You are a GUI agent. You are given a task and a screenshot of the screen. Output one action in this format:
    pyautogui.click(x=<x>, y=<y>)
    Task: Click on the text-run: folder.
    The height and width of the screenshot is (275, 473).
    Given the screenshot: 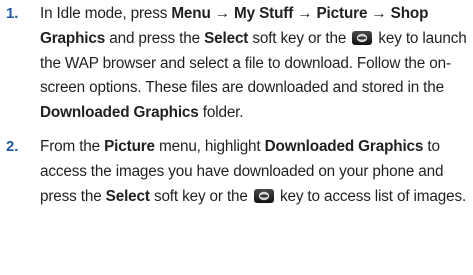 What is the action you would take?
    pyautogui.click(x=221, y=113)
    